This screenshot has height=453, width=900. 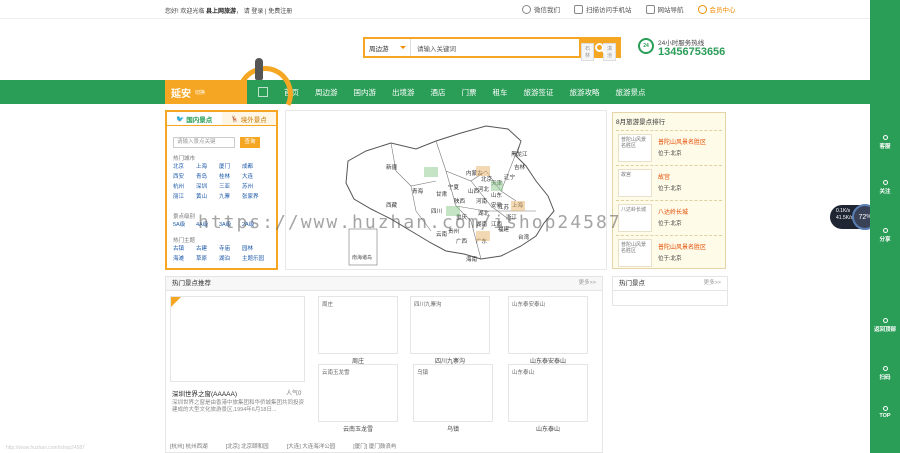 What do you see at coordinates (520, 167) in the screenshot?
I see `map-province-label: 吉林` at bounding box center [520, 167].